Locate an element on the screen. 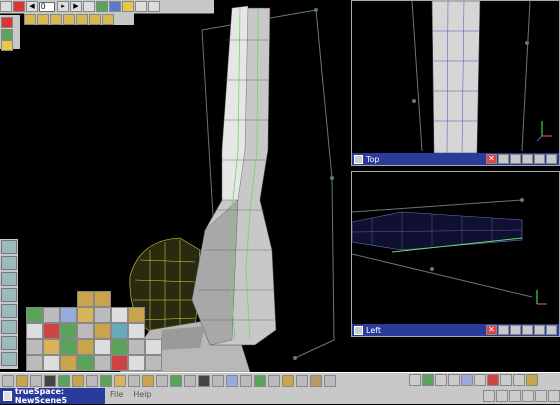  timeline-button is located at coordinates (89, 6).